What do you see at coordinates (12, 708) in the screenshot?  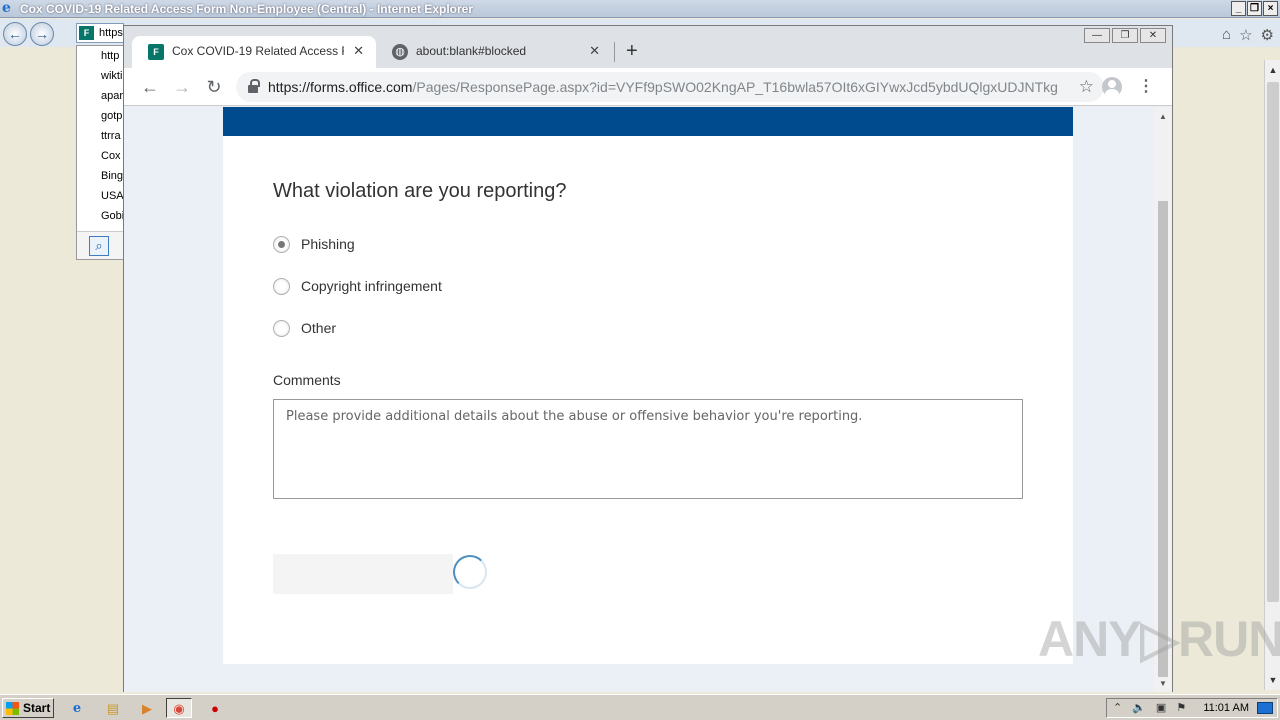 I see `windows-logo-icon` at bounding box center [12, 708].